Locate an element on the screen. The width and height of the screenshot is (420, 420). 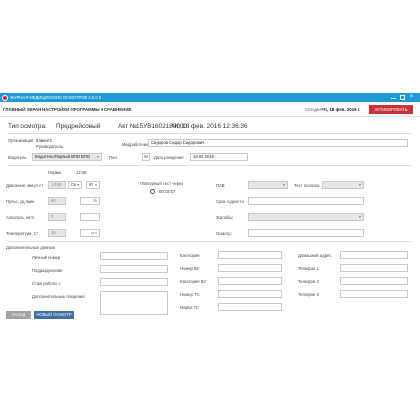
personal-number-input is located at coordinates (134, 256).